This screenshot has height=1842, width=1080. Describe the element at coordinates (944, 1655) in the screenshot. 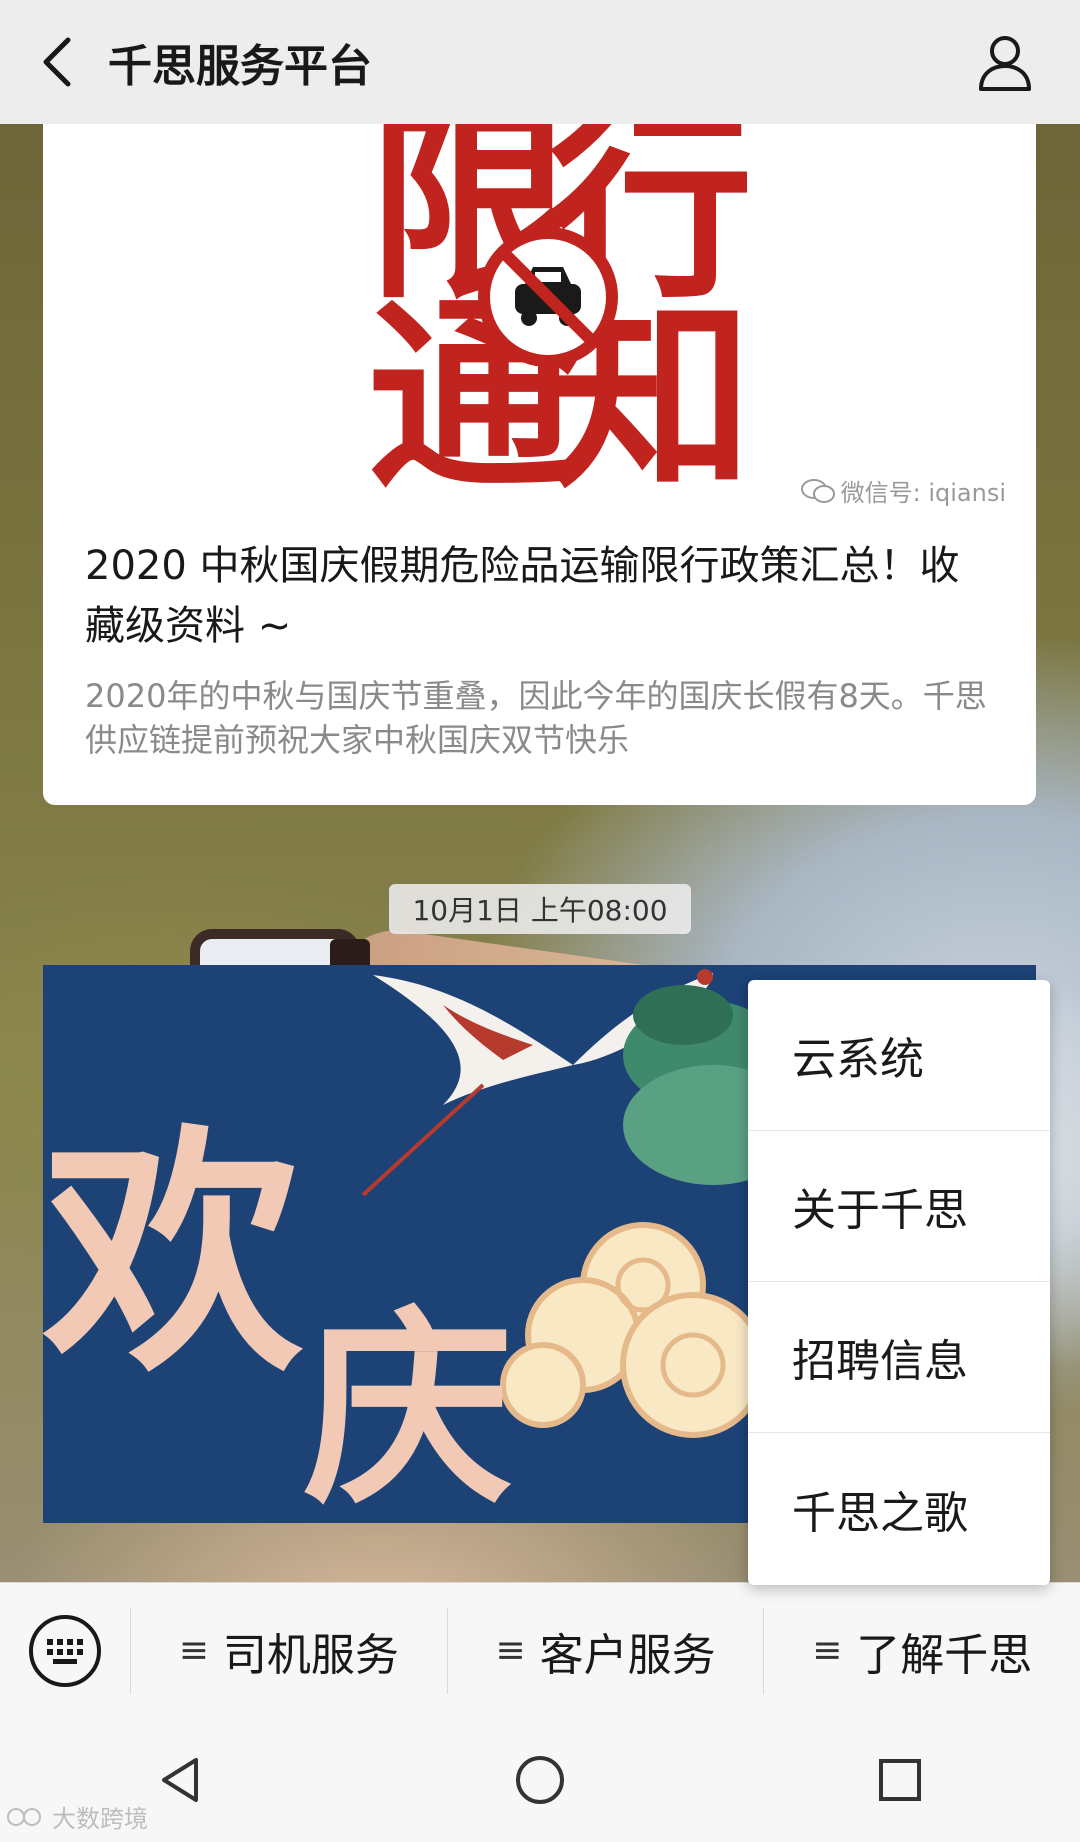

I see `menu-label: 了解千思` at that location.